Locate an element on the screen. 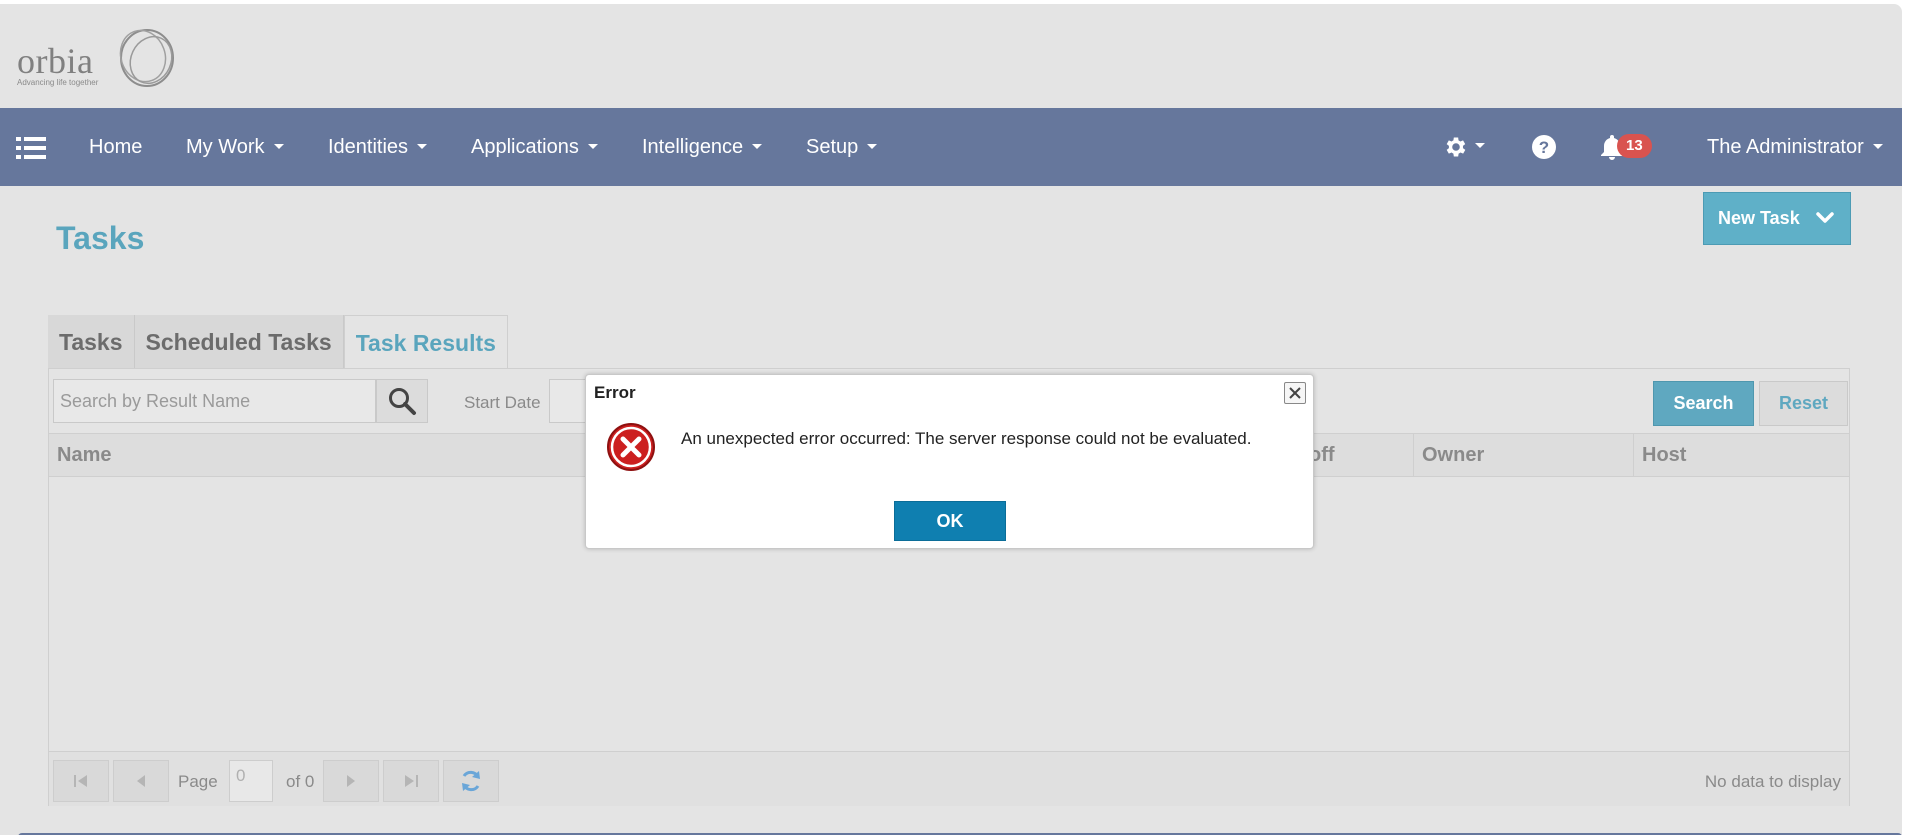 The width and height of the screenshot is (1909, 835). nav-my-work: My Work is located at coordinates (235, 147).